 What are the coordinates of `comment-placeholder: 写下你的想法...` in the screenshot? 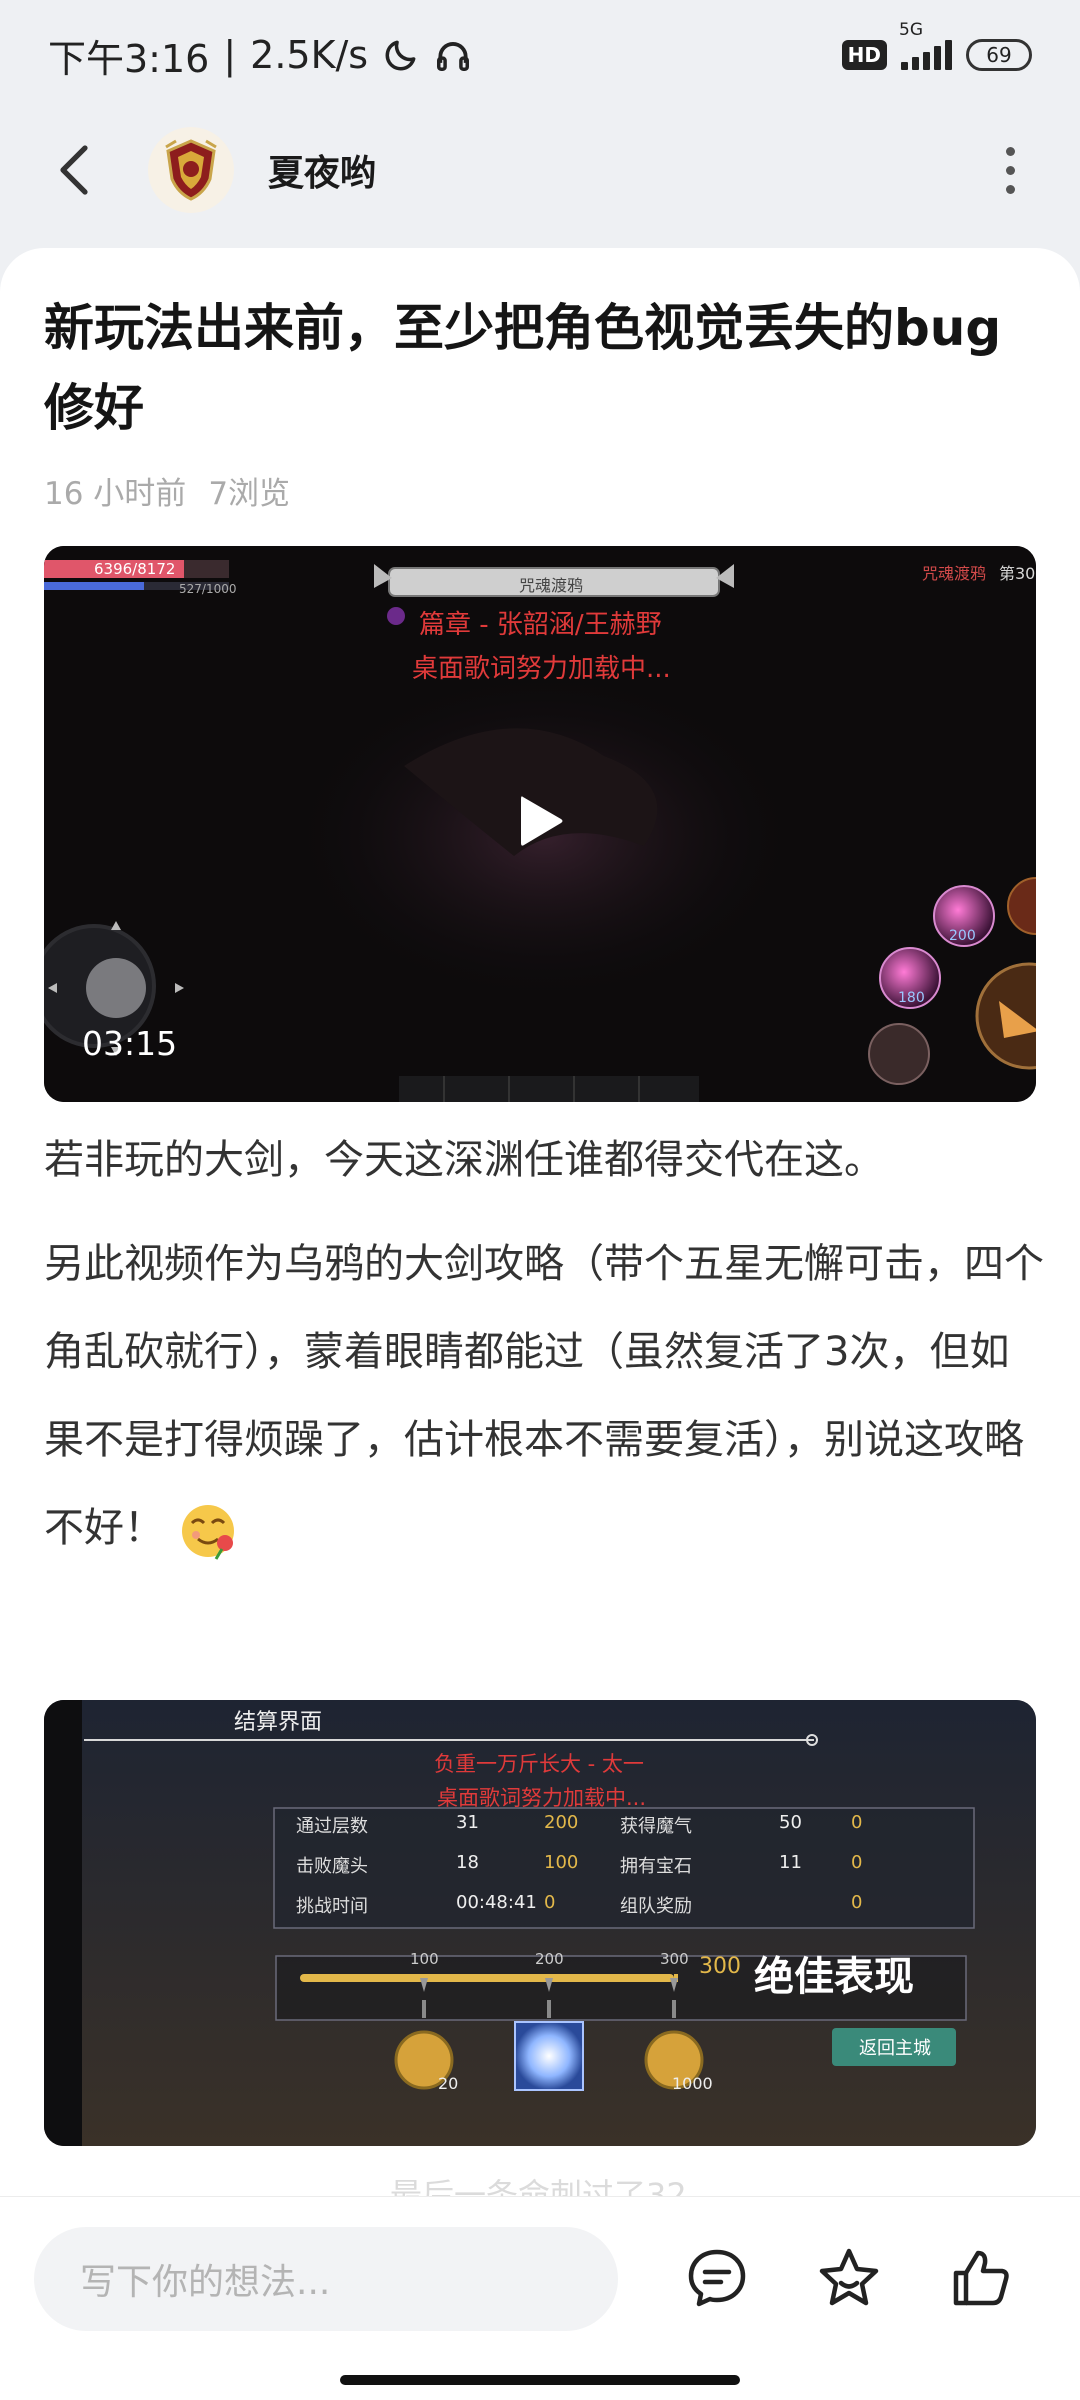 It's located at (205, 2282).